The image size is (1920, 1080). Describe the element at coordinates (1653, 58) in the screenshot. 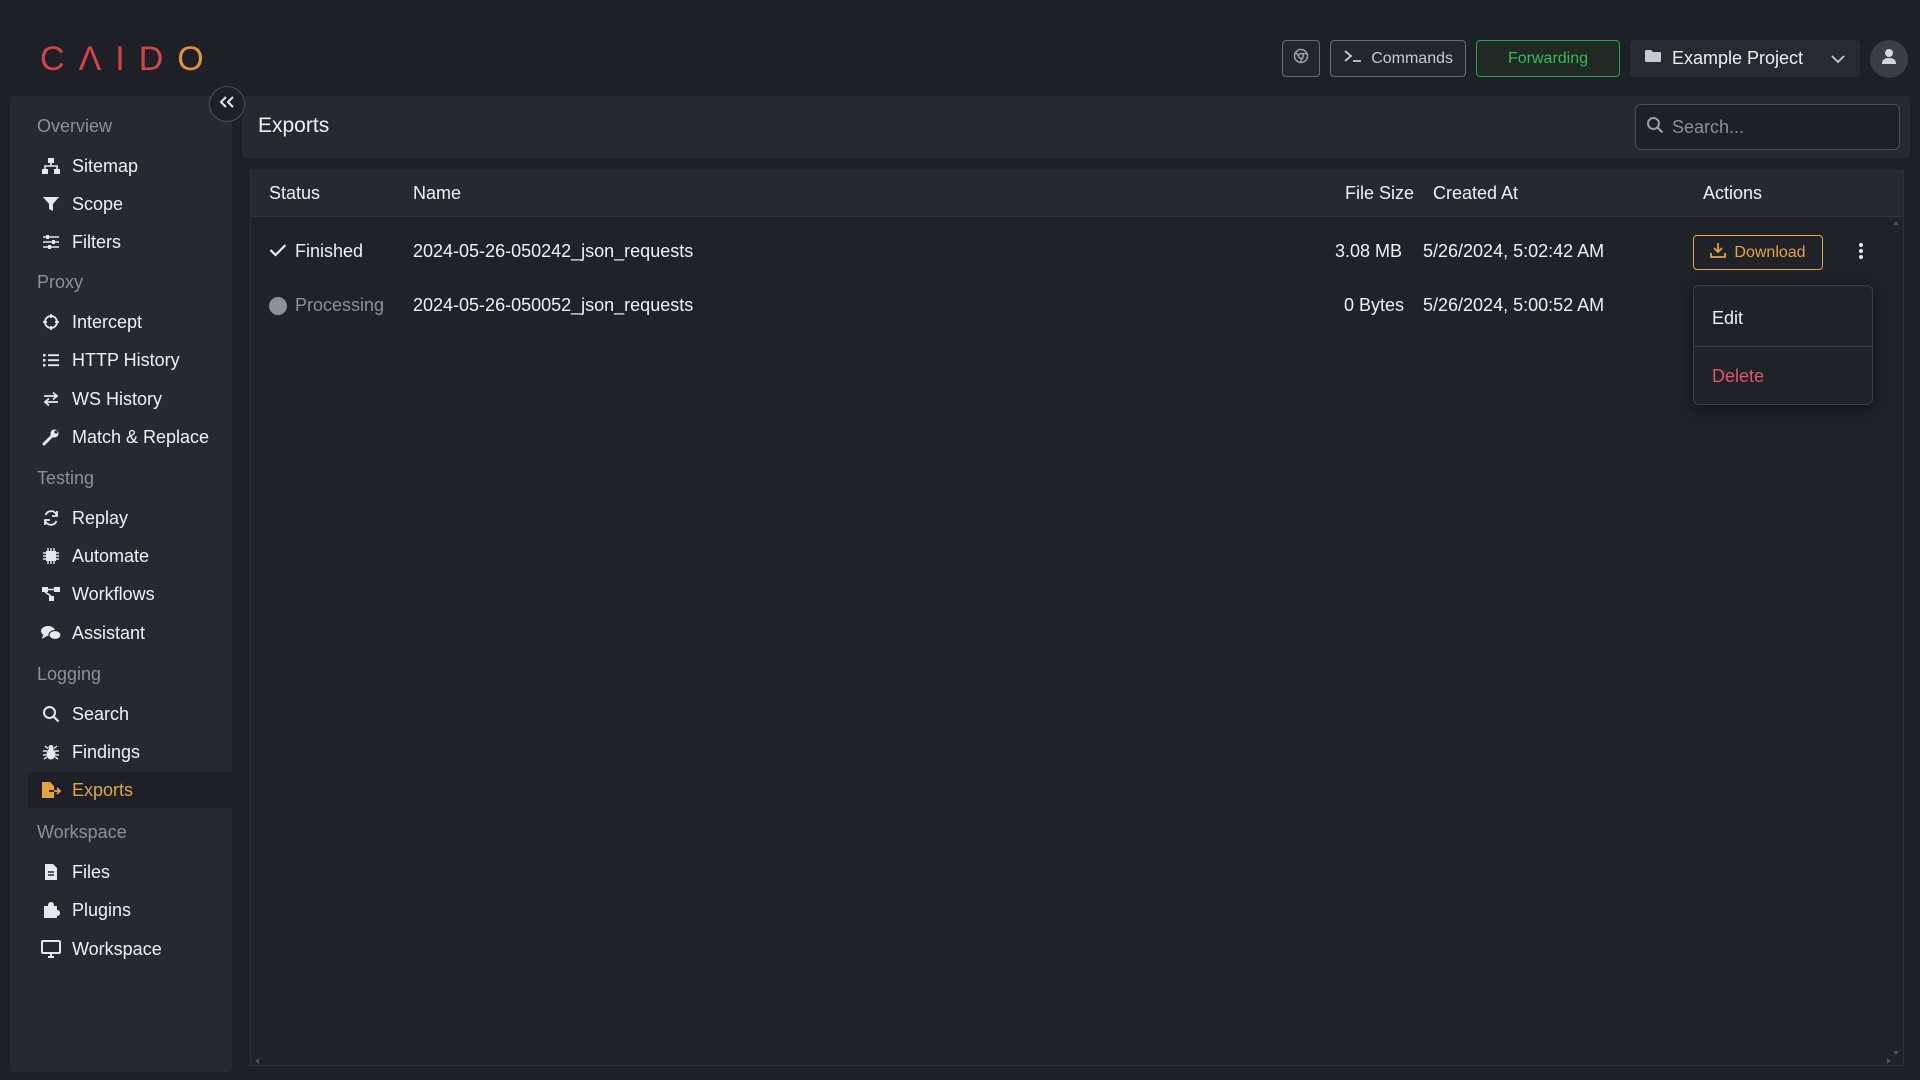

I see `folder-icon` at that location.